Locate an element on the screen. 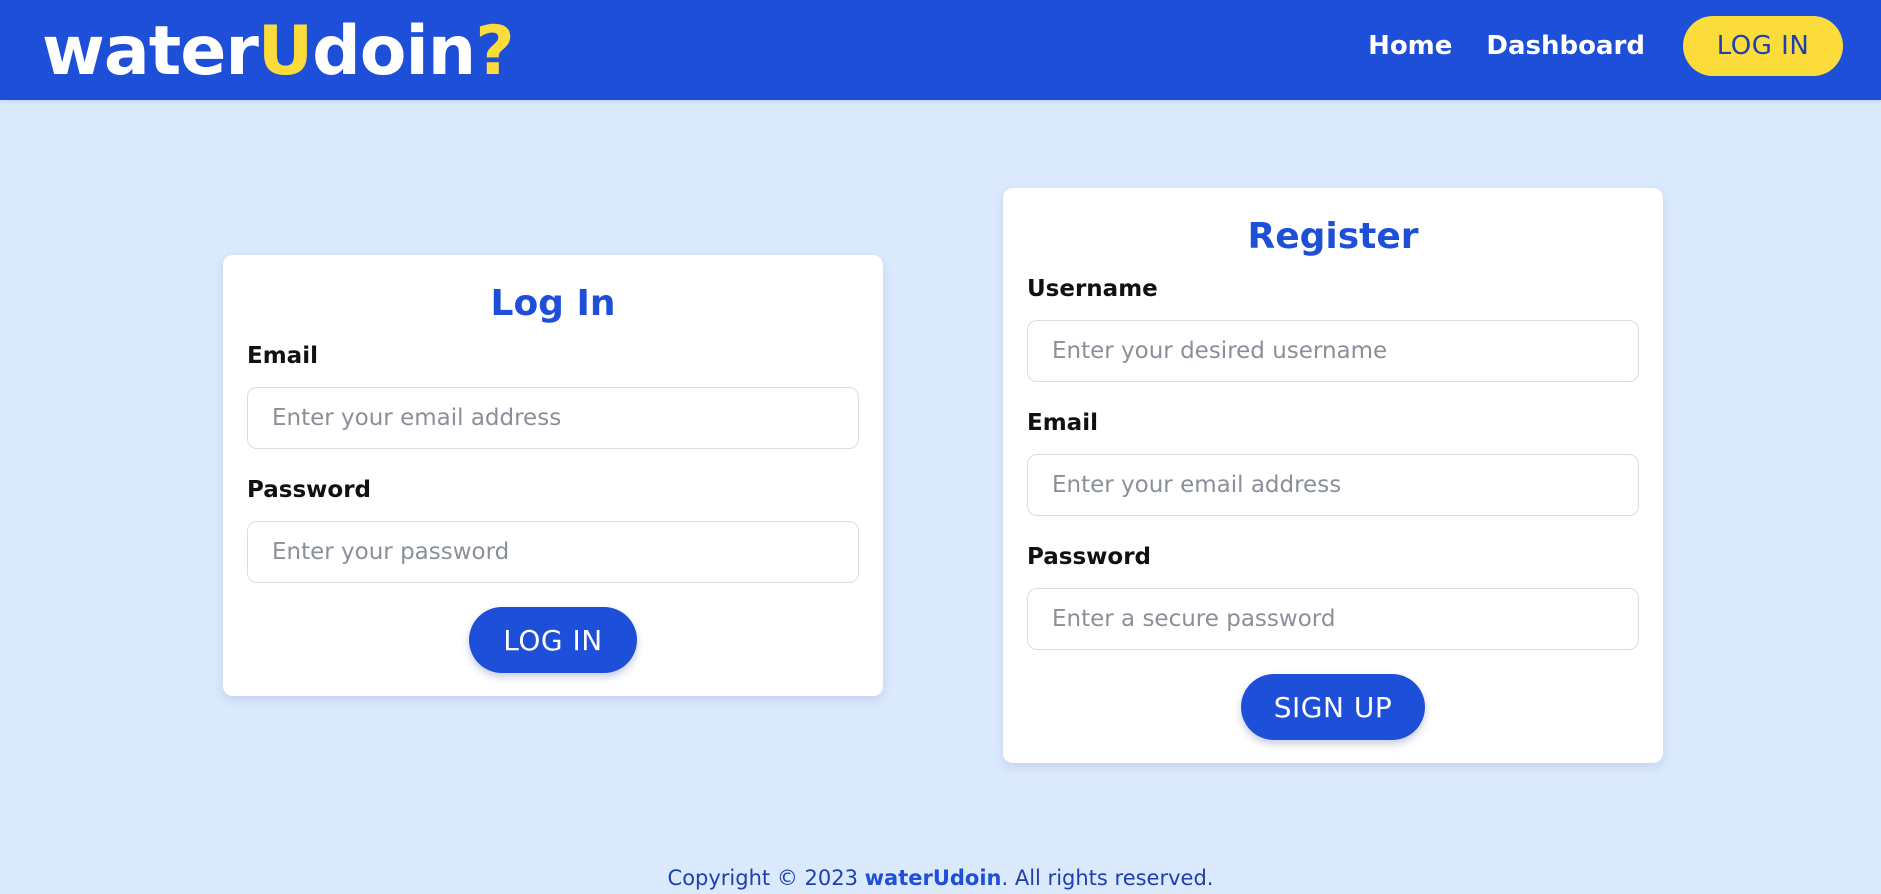  logo-text-doin: doin is located at coordinates (394, 51).